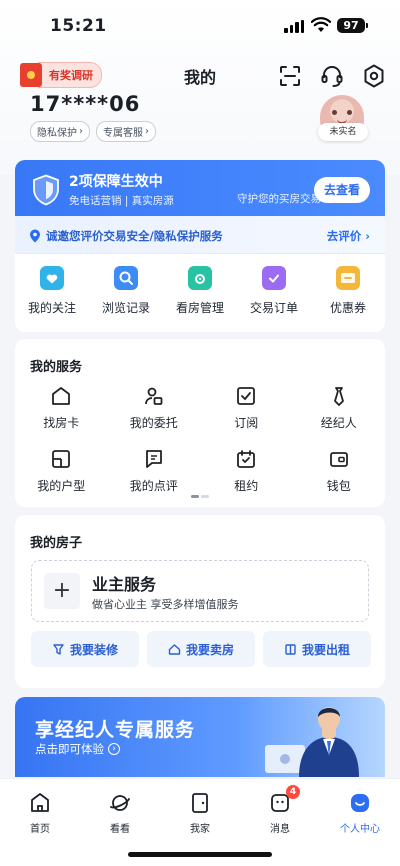 The width and height of the screenshot is (400, 866). What do you see at coordinates (274, 278) in the screenshot?
I see `order-icon` at bounding box center [274, 278].